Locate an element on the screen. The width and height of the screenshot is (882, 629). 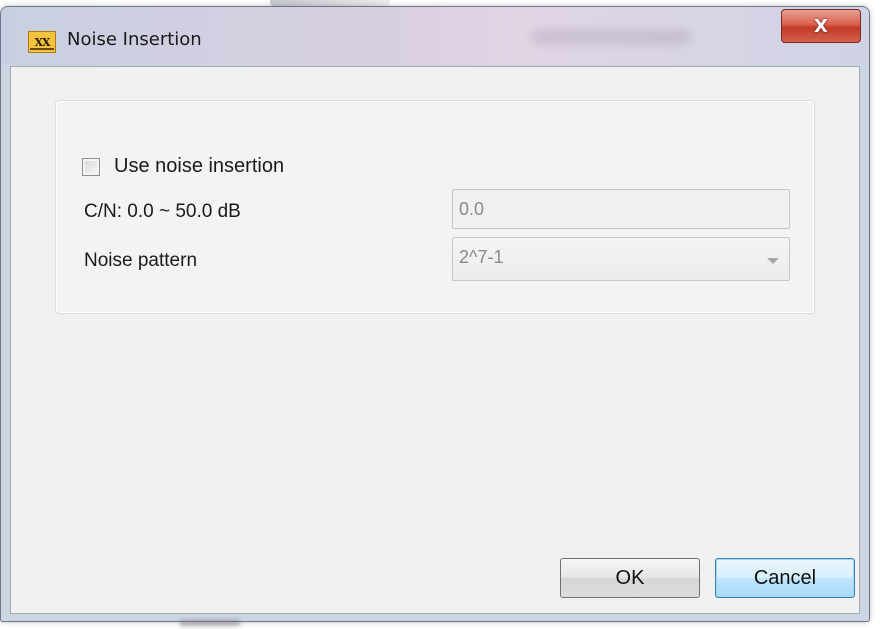
cn-range-label: C/N: 0.0 ~ 50.0 dB is located at coordinates (162, 211).